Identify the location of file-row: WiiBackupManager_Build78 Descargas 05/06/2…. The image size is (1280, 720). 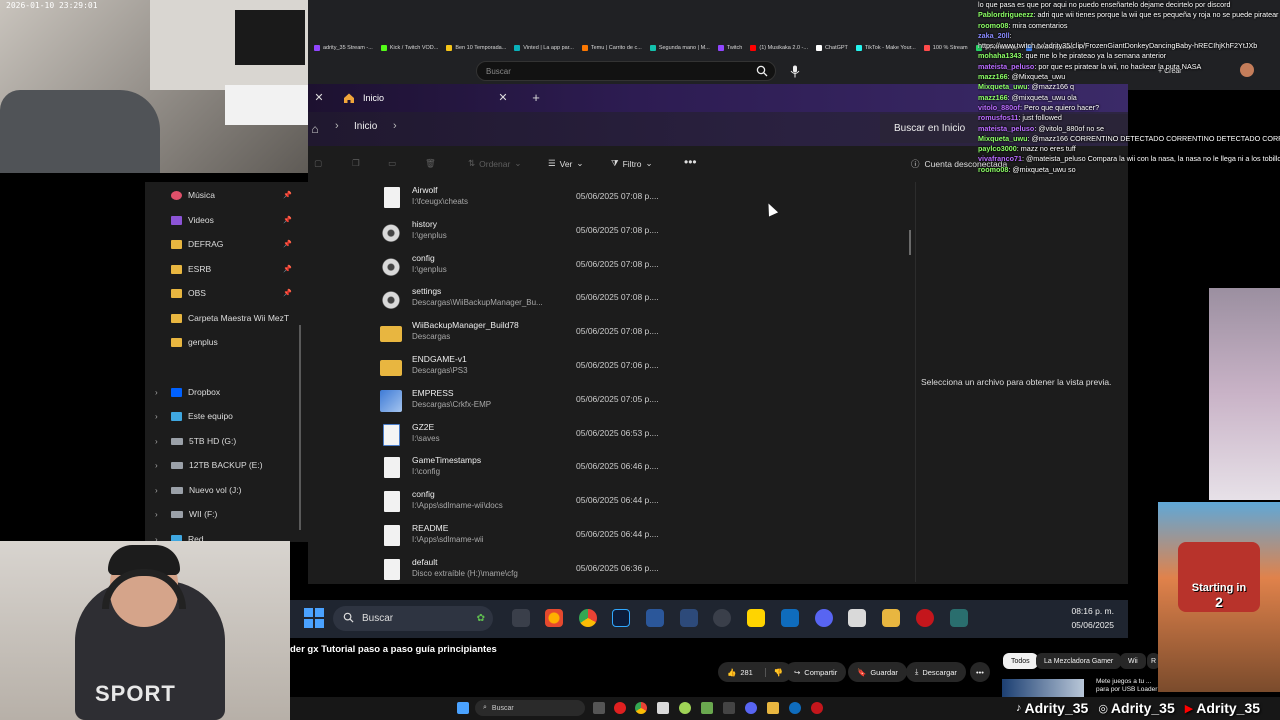
(645, 334).